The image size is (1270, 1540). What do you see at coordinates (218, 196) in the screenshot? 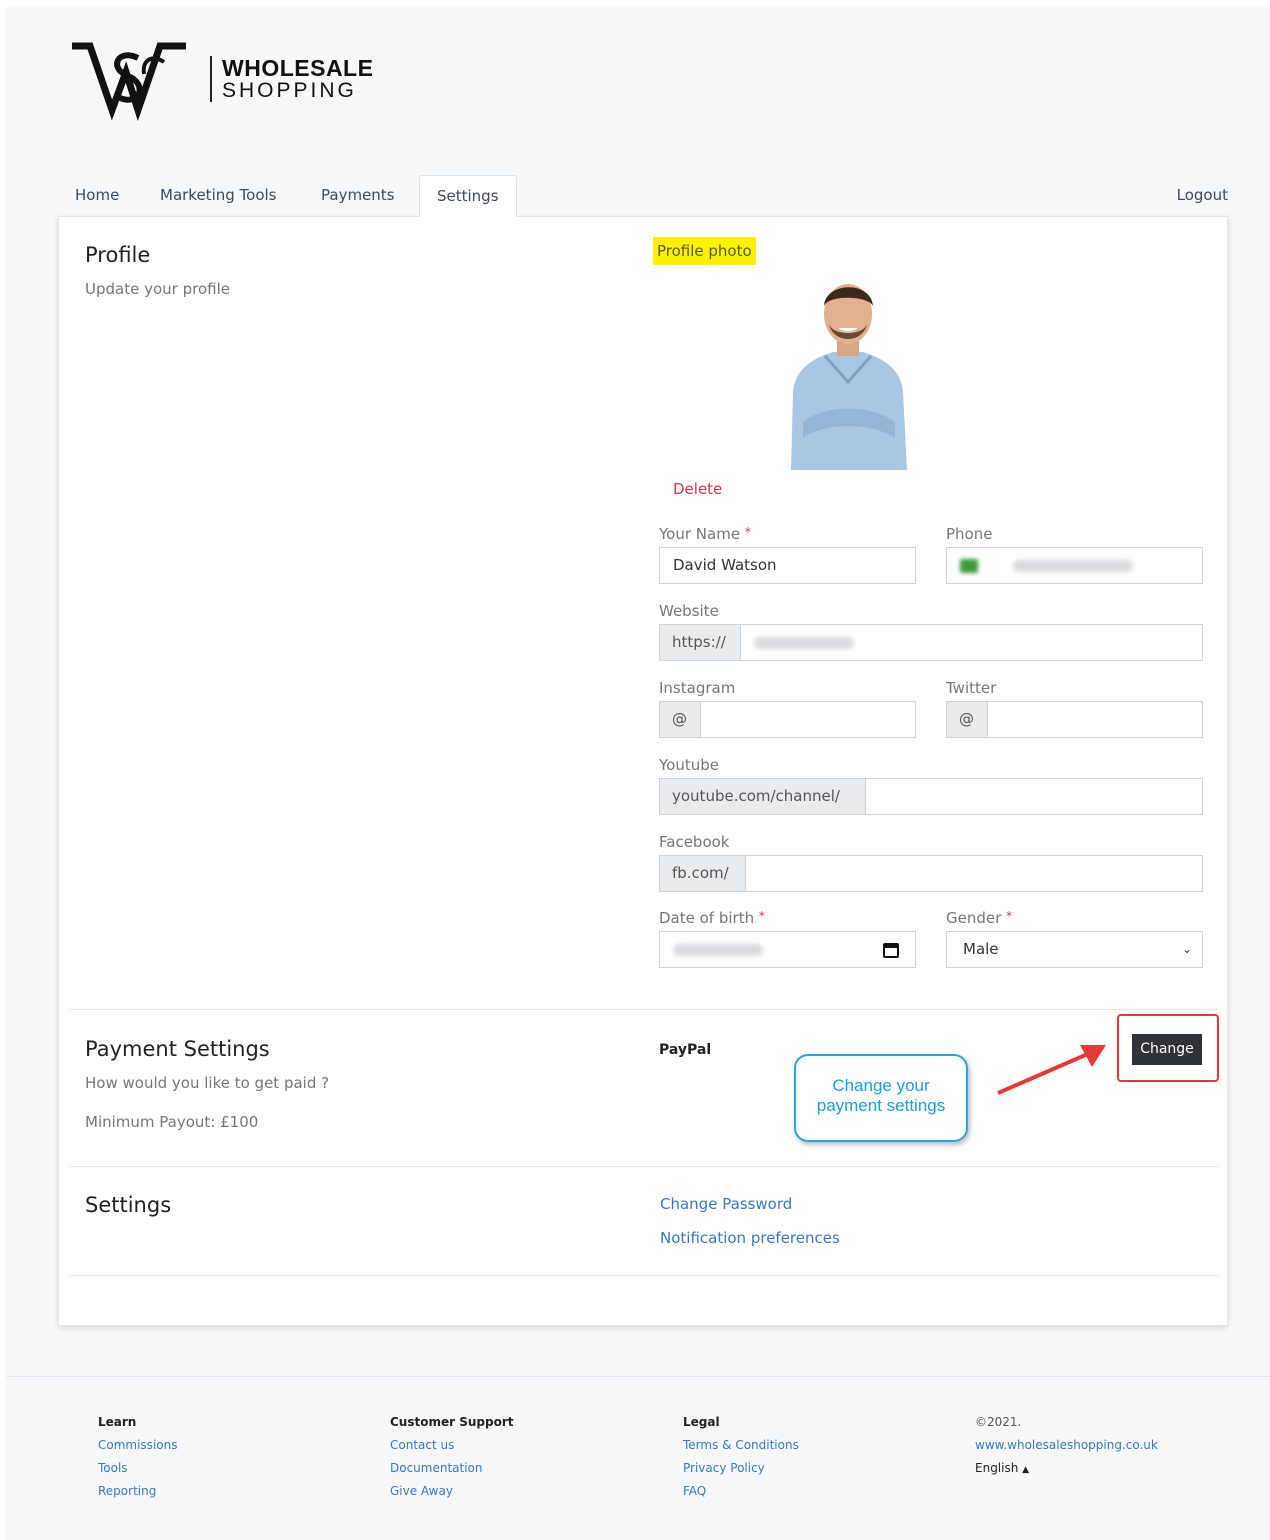
I see `tab-marketing-tools: Marketing Tools` at bounding box center [218, 196].